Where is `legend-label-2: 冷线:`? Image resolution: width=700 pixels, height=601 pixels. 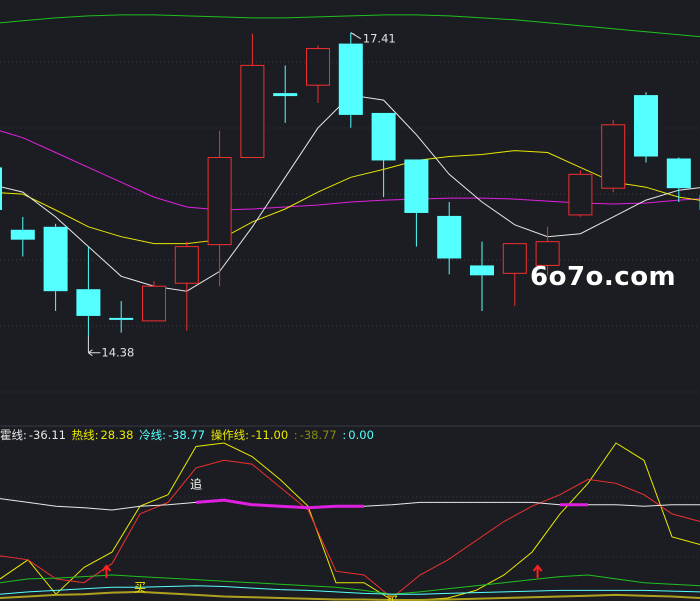 legend-label-2: 冷线: is located at coordinates (152, 435).